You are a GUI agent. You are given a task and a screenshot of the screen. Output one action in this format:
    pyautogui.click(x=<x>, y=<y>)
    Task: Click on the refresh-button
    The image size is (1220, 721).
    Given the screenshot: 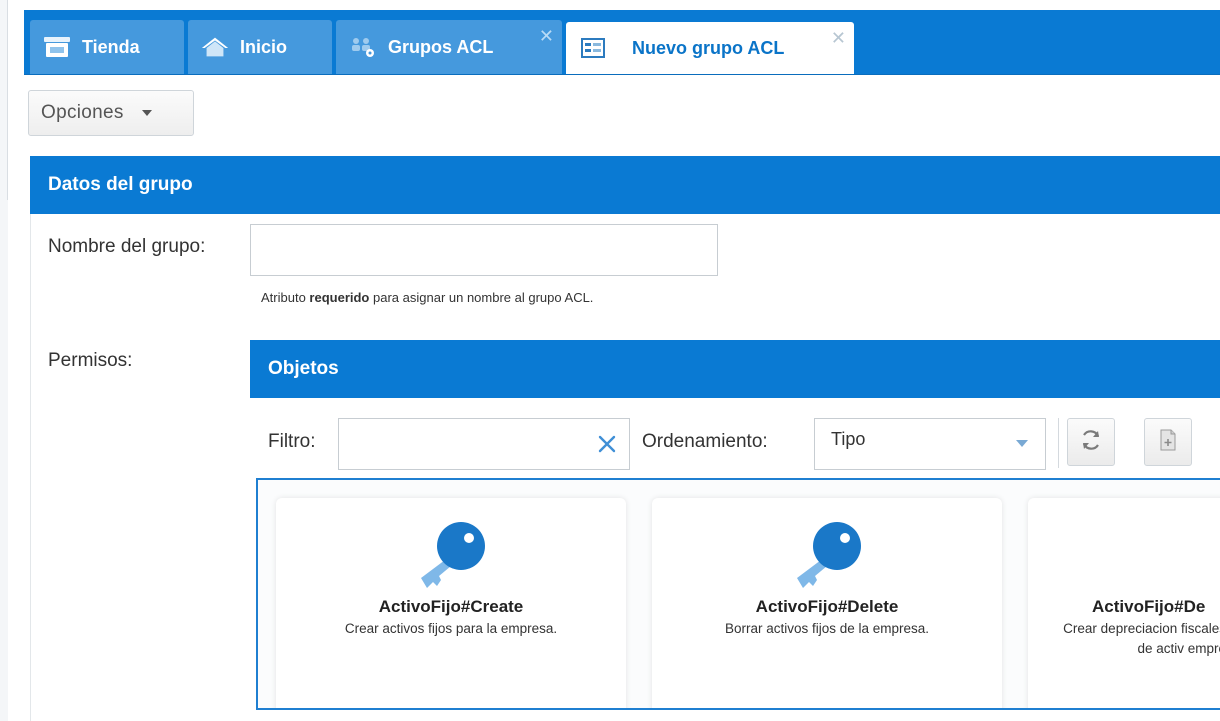 What is the action you would take?
    pyautogui.click(x=1091, y=442)
    